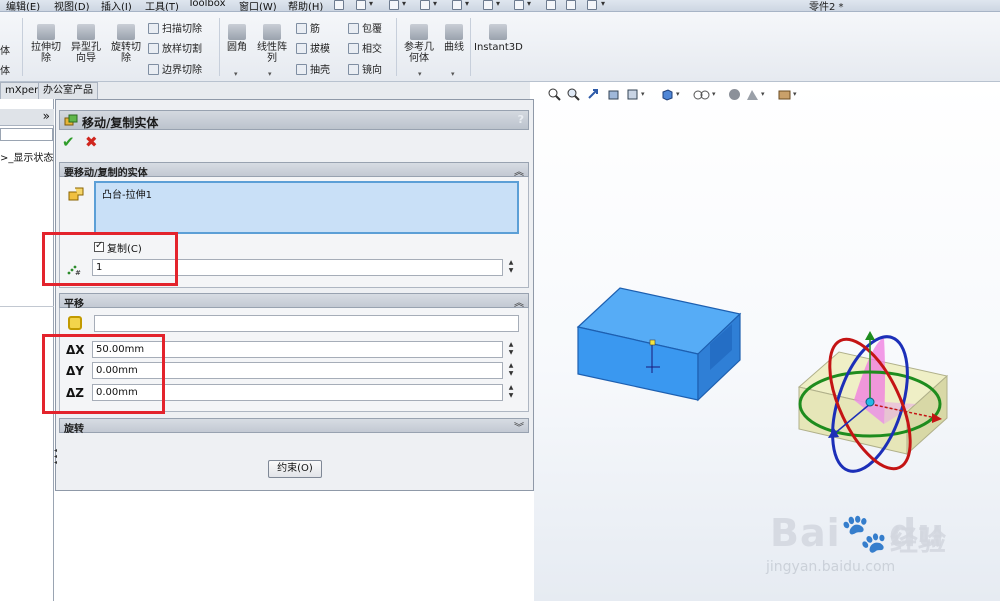 The width and height of the screenshot is (1000, 601). What do you see at coordinates (237, 32) in the screenshot?
I see `fillet-icon` at bounding box center [237, 32].